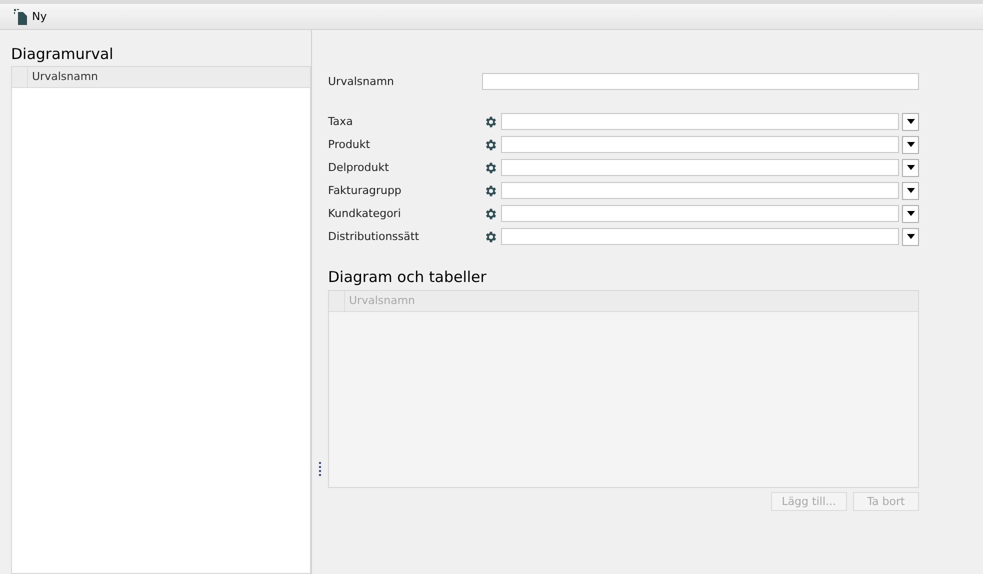 This screenshot has height=574, width=983. Describe the element at coordinates (374, 236) in the screenshot. I see `field-label: Distributionssätt` at that location.